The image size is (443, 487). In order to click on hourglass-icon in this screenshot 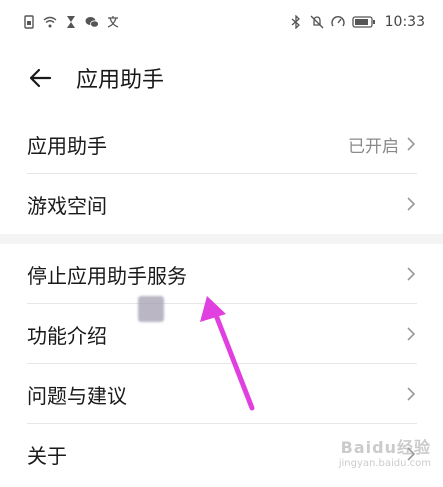, I will do `click(71, 22)`.